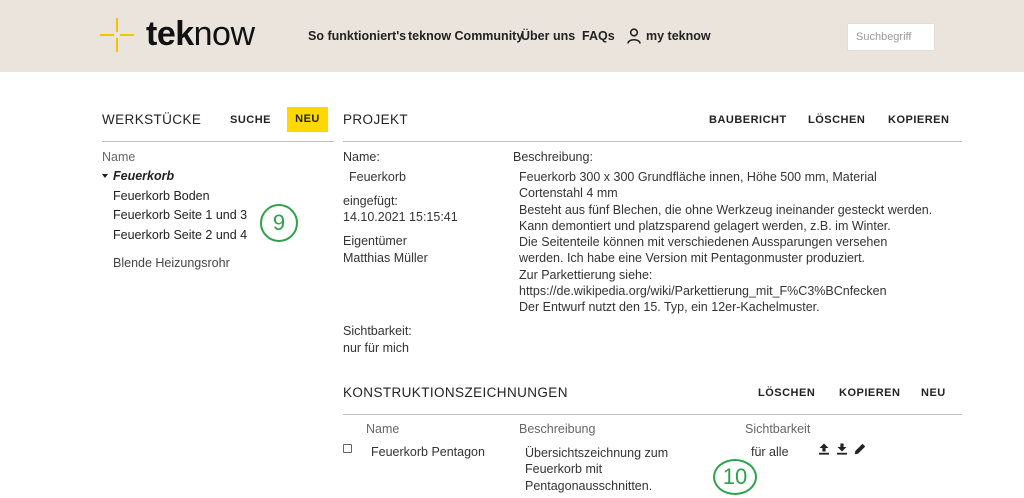 Image resolution: width=1024 pixels, height=498 pixels. Describe the element at coordinates (548, 36) in the screenshot. I see `nav-about: Über uns` at that location.